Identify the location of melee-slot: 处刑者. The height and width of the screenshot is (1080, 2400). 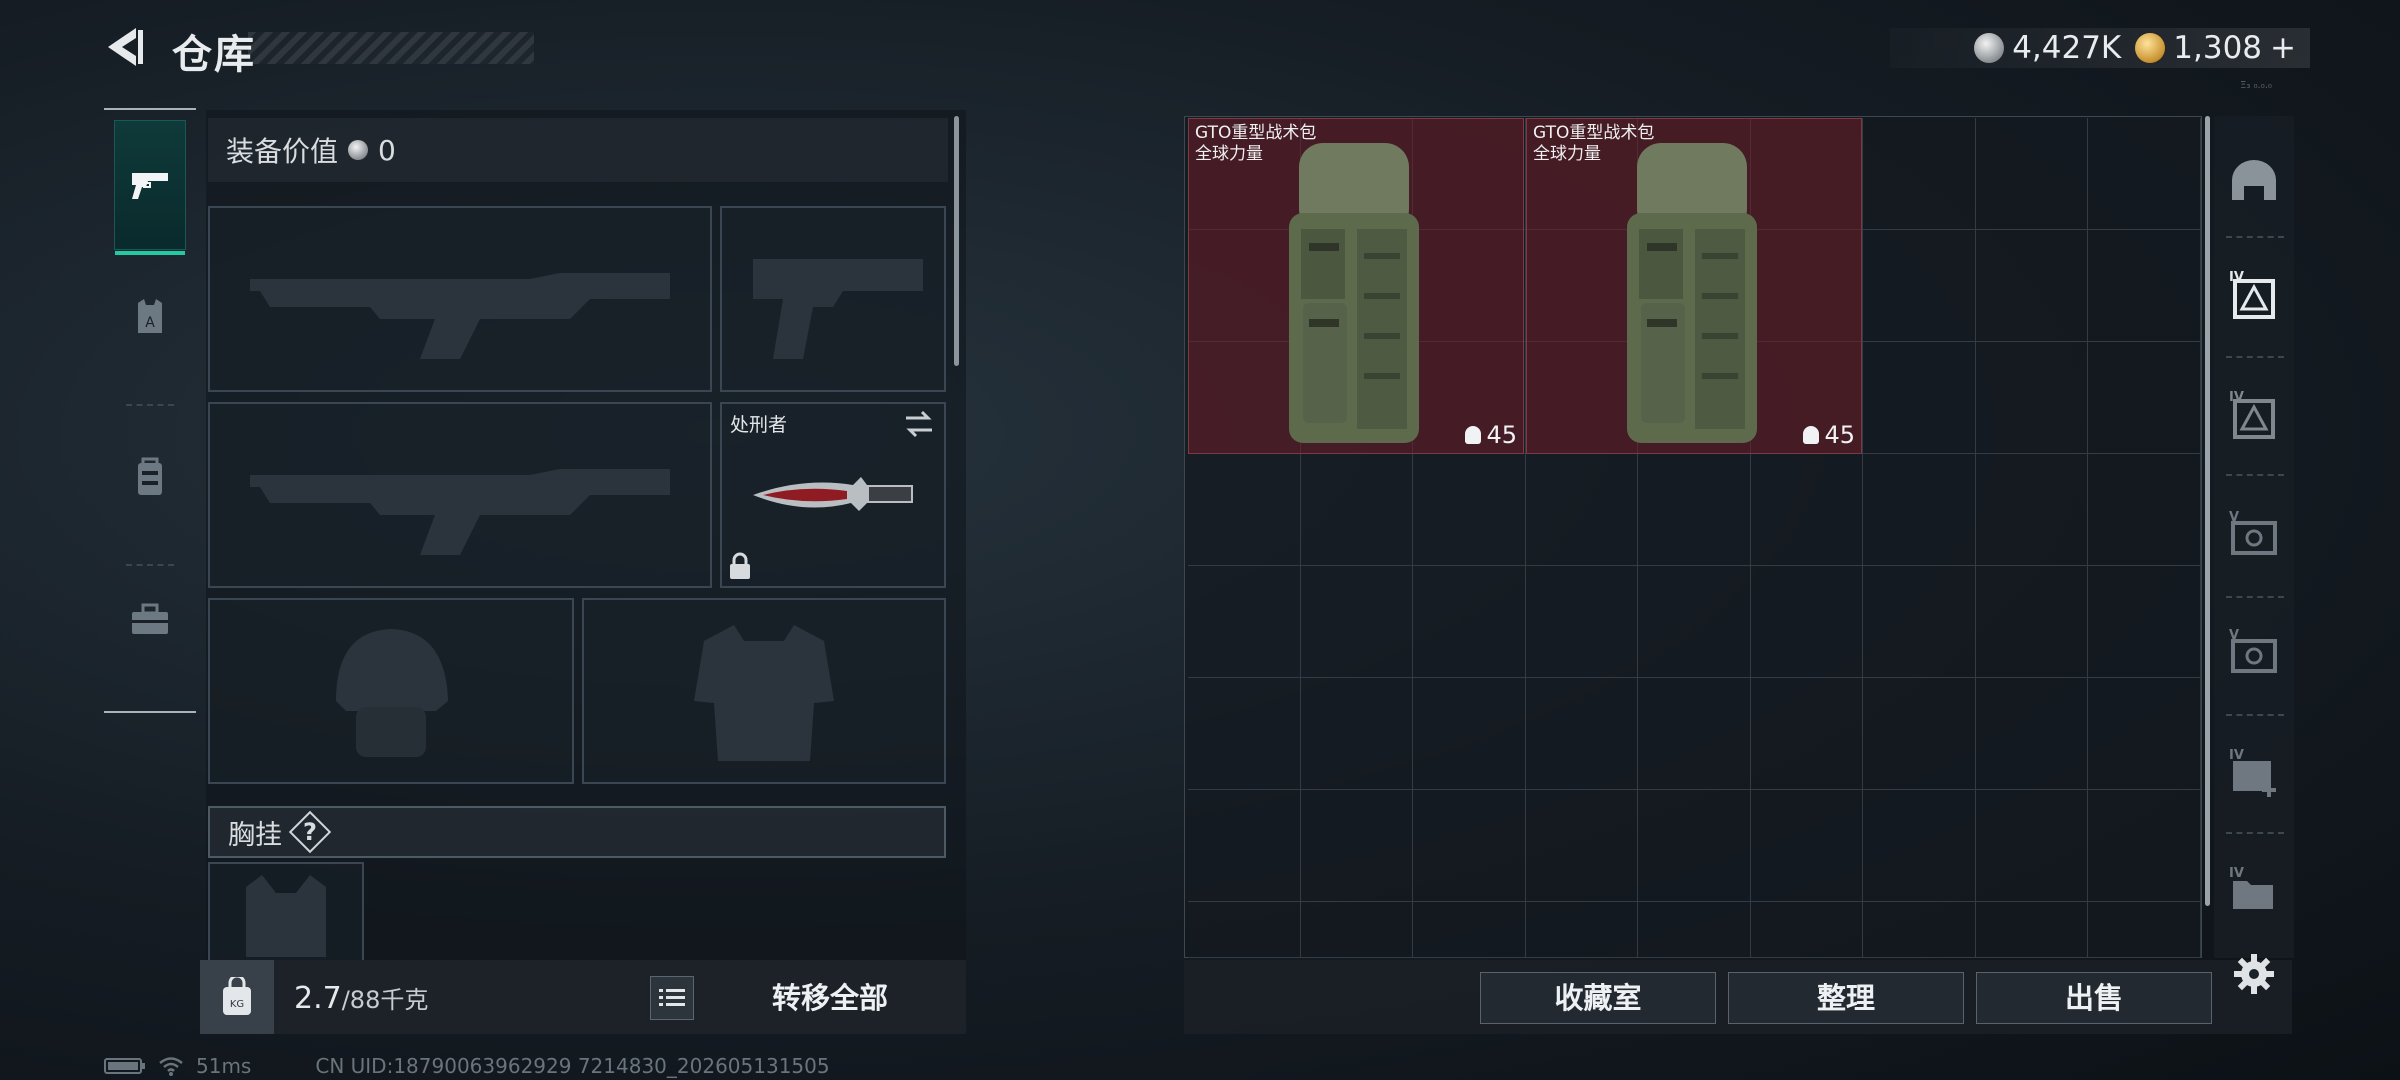
(833, 495).